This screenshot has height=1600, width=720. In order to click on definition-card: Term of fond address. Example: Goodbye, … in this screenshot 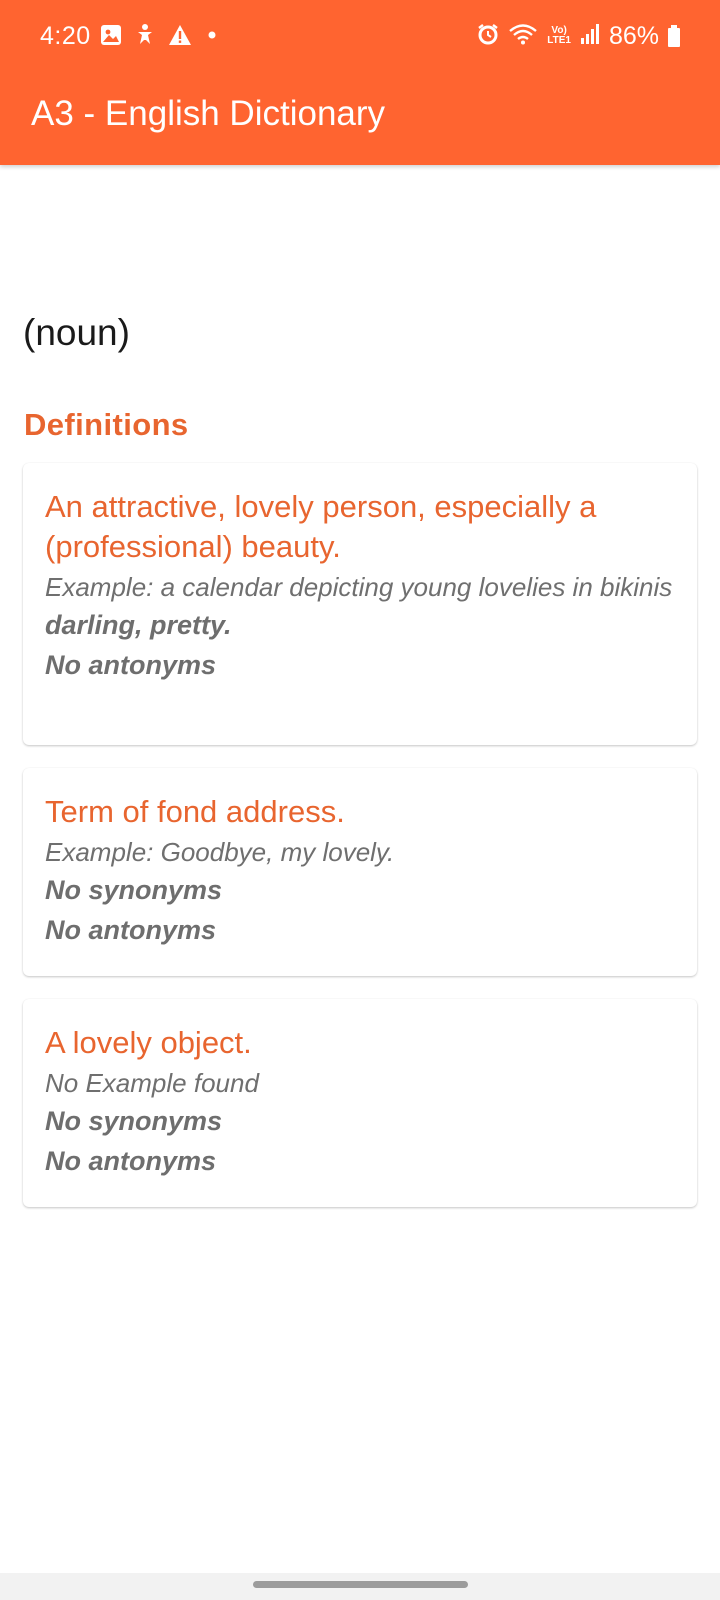, I will do `click(360, 872)`.